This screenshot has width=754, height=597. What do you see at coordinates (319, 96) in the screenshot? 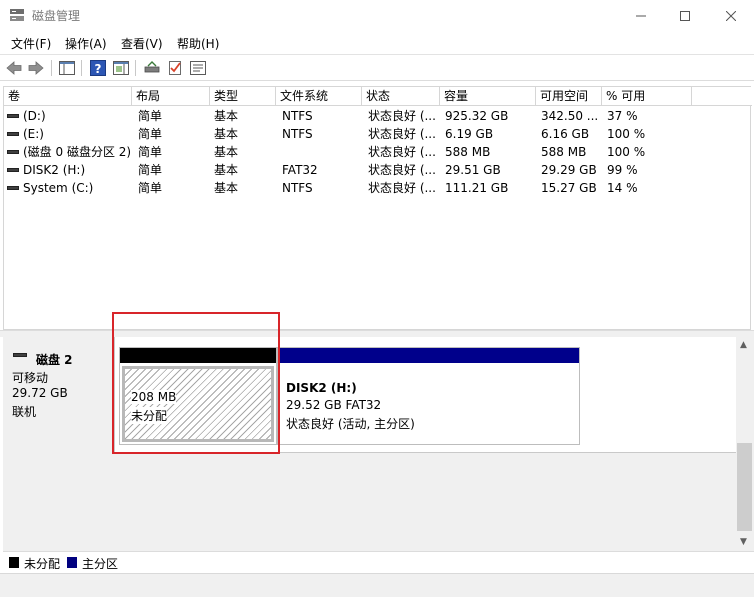
I see `column-header-filesystem: 文件系统` at bounding box center [319, 96].